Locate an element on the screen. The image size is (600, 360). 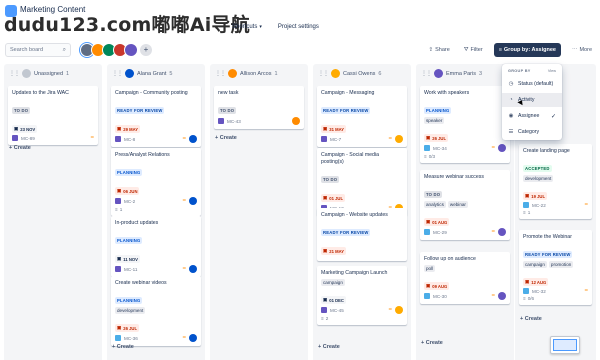
menu-item-status: ◷ Status (default) is located at coordinates (532, 84).